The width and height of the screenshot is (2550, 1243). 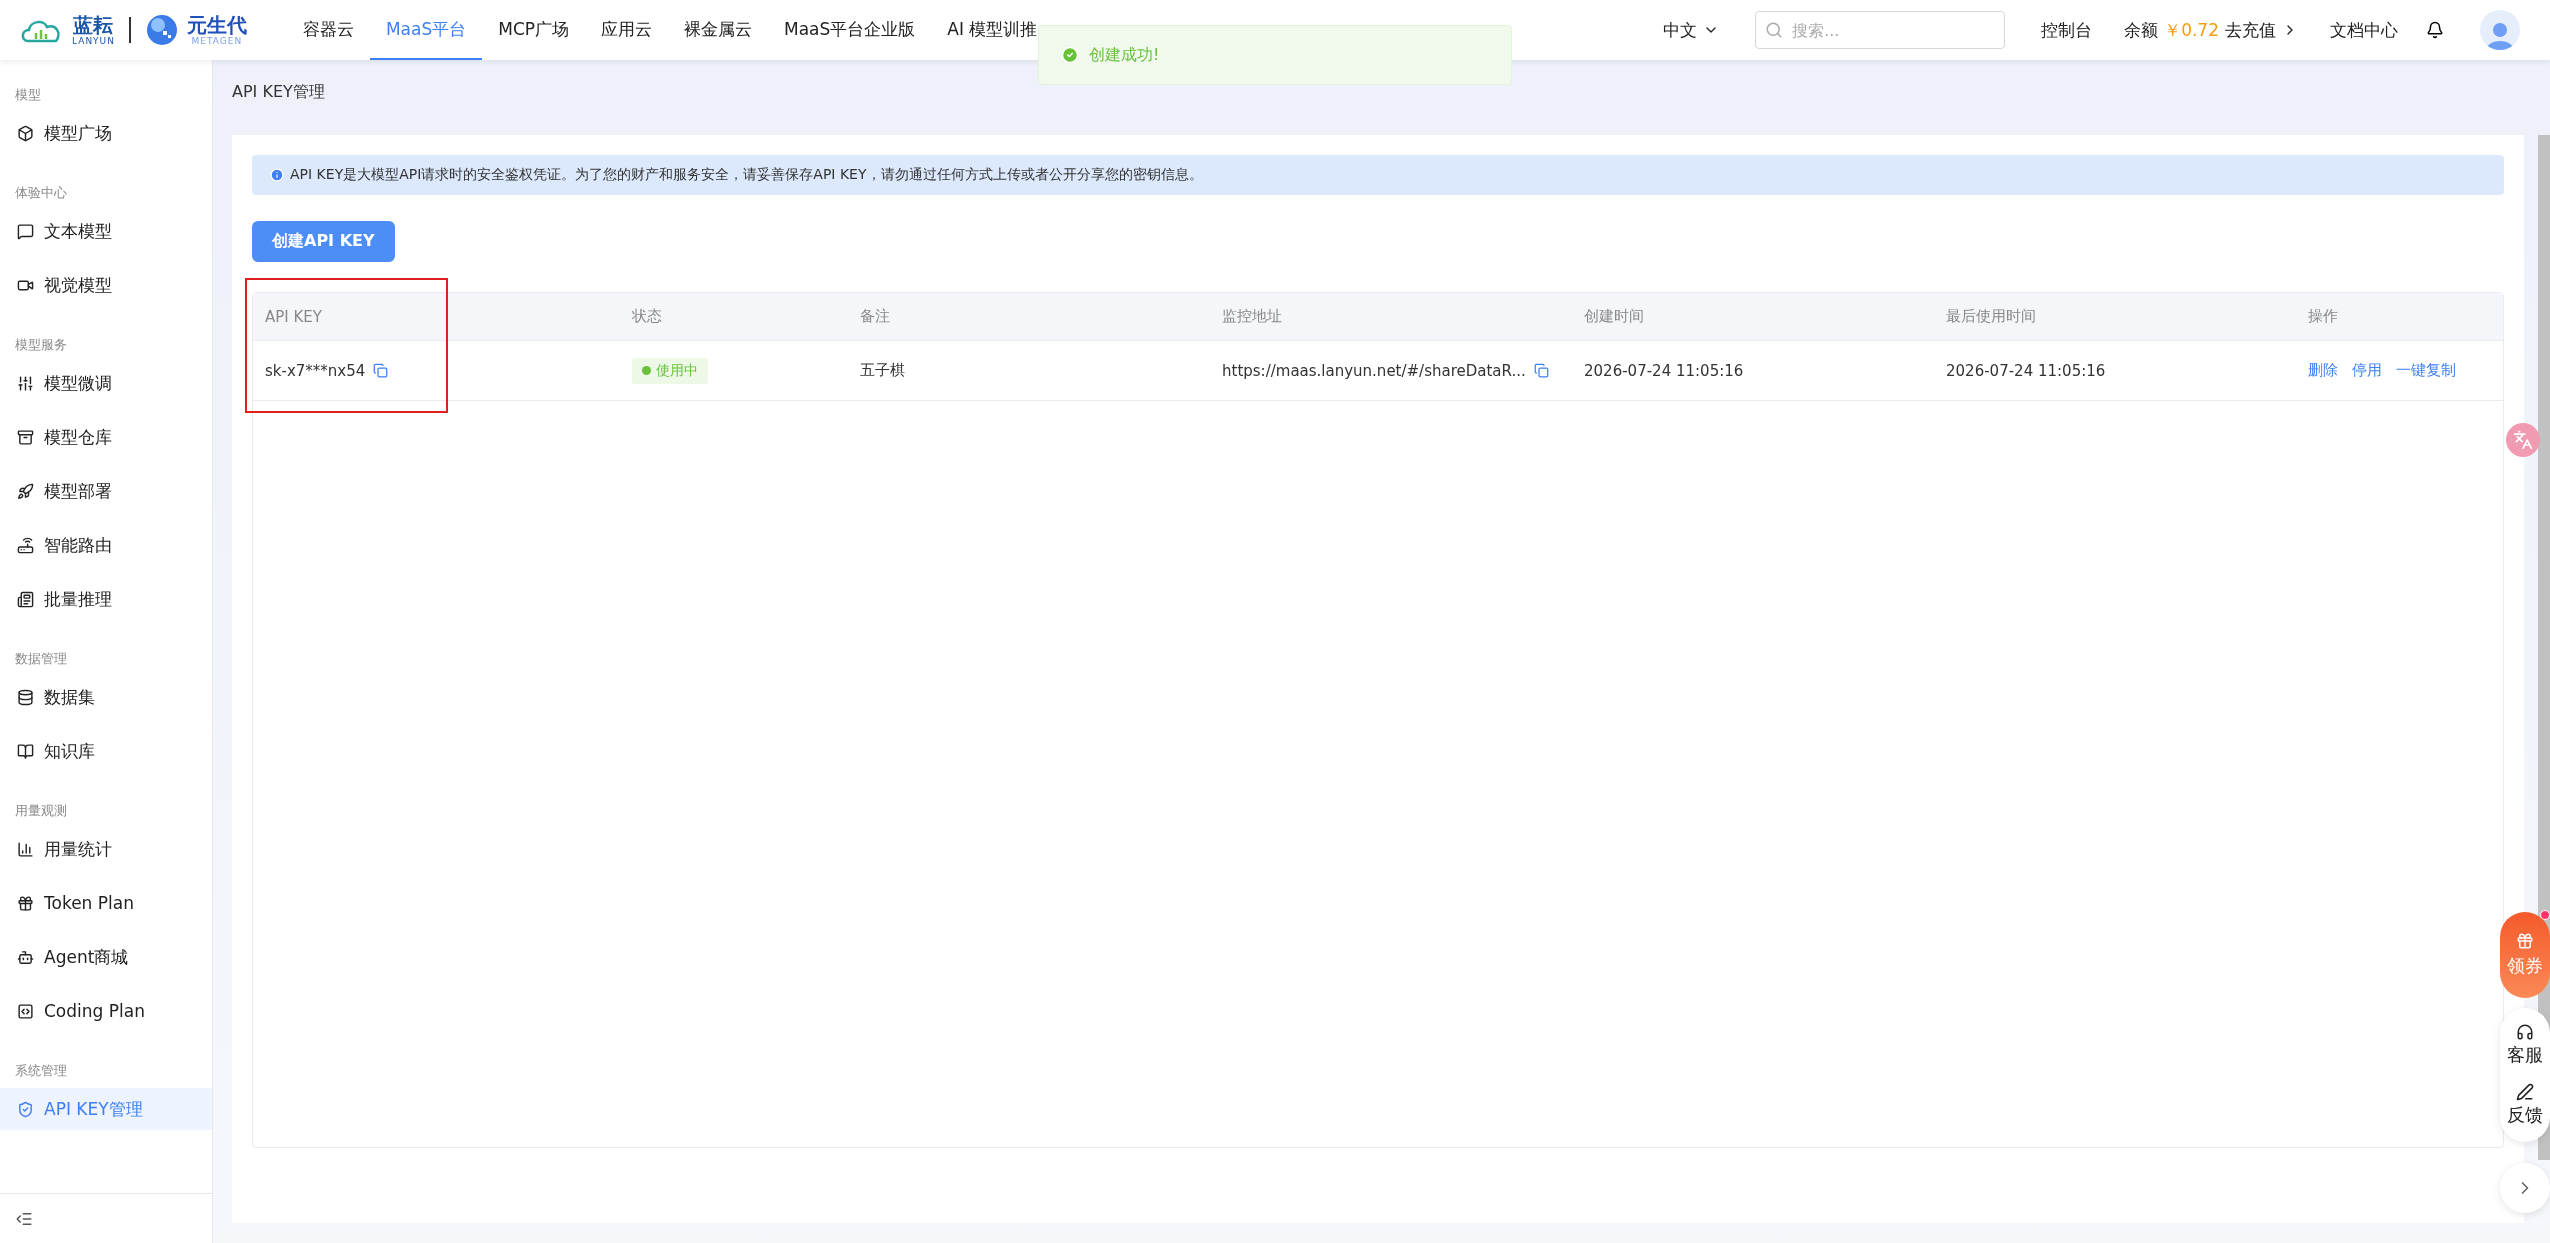 I want to click on search-icon, so click(x=1774, y=30).